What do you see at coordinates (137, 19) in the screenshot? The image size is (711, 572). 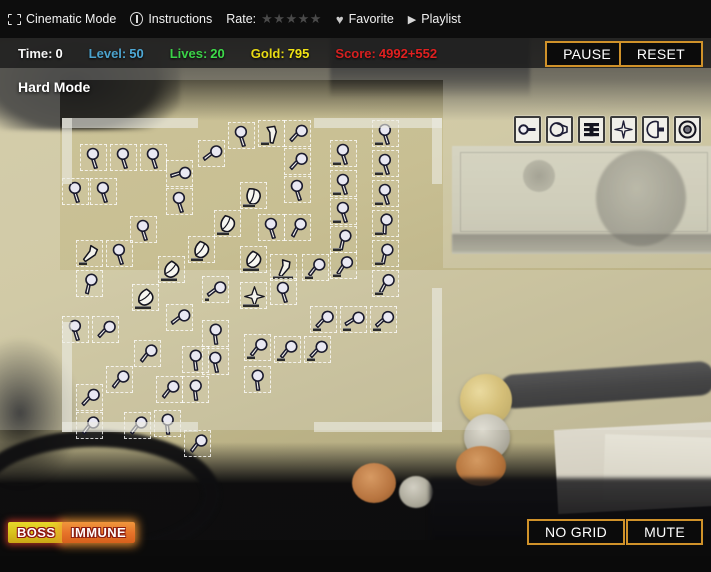 I see `info-circle-icon` at bounding box center [137, 19].